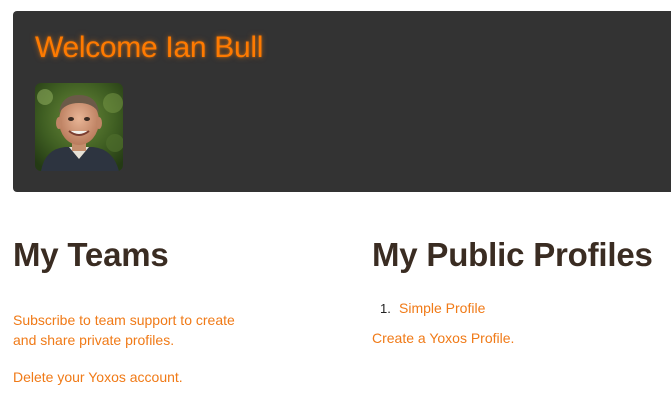 The height and width of the screenshot is (401, 671). What do you see at coordinates (442, 308) in the screenshot?
I see `simple-profile-link: Simple Profile` at bounding box center [442, 308].